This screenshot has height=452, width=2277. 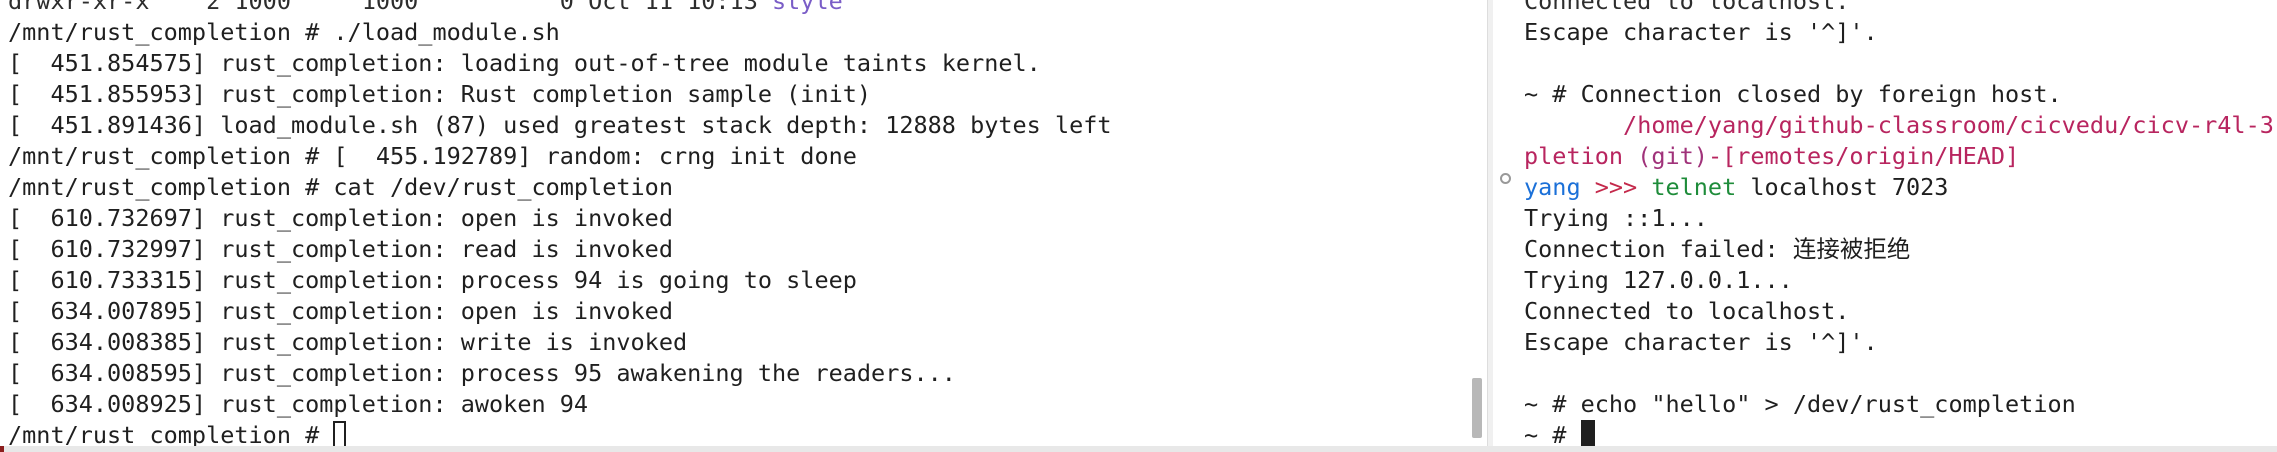 What do you see at coordinates (340, 434) in the screenshot?
I see `text-cursor-inactive` at bounding box center [340, 434].